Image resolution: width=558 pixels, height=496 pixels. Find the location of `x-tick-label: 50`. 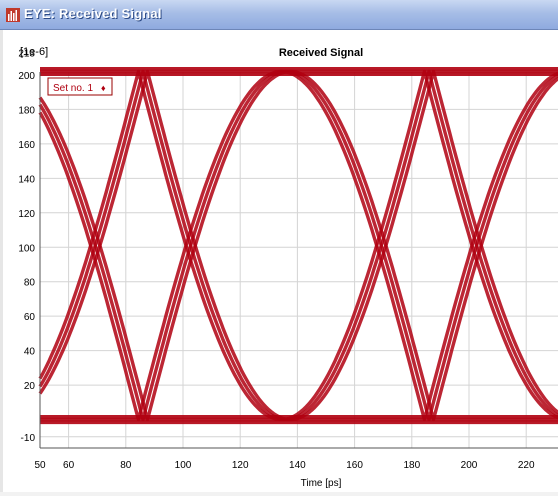

x-tick-label: 50 is located at coordinates (40, 465).